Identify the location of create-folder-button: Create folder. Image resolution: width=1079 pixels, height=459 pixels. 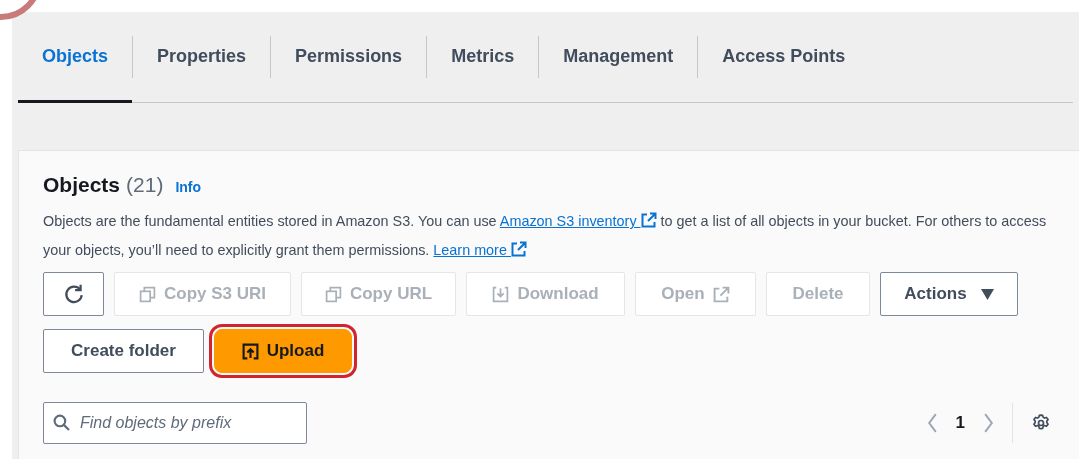
(123, 351).